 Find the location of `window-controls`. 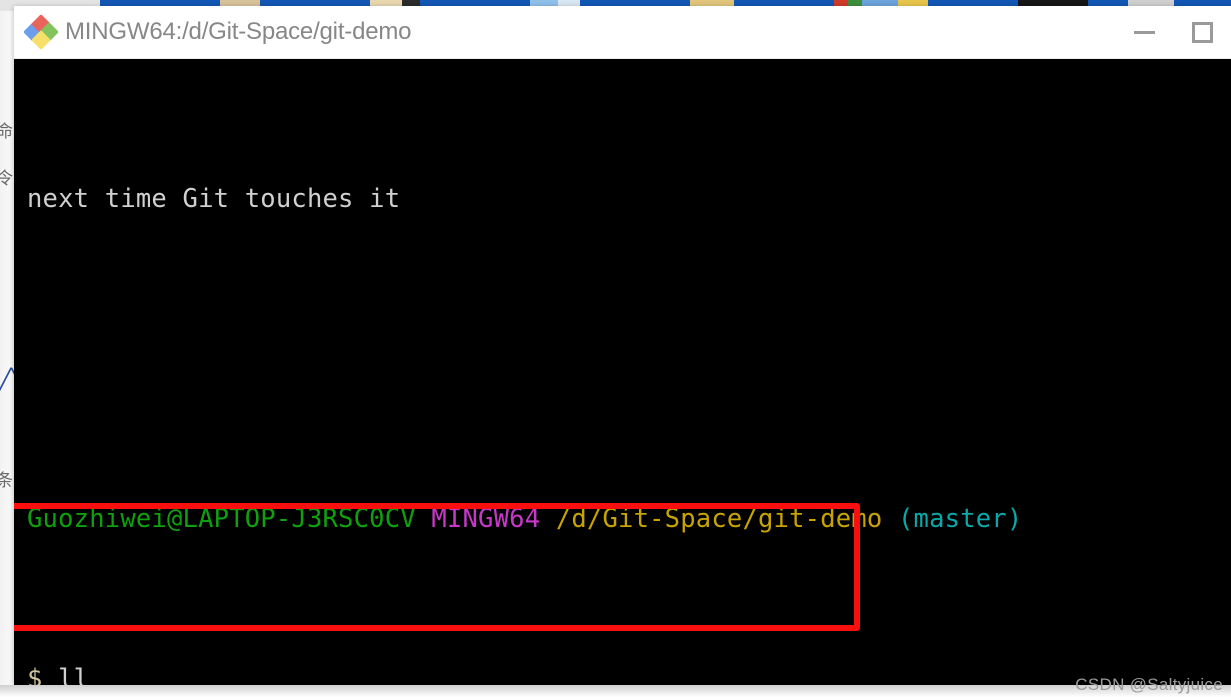

window-controls is located at coordinates (1173, 32).